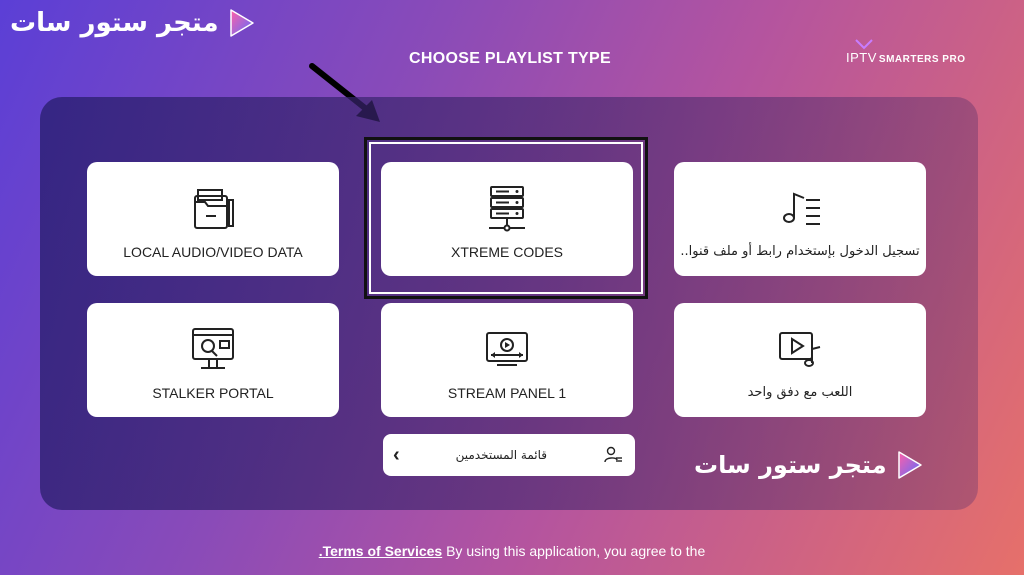 Image resolution: width=1024 pixels, height=575 pixels. Describe the element at coordinates (396, 454) in the screenshot. I see `chevron-left-icon: ‹` at that location.